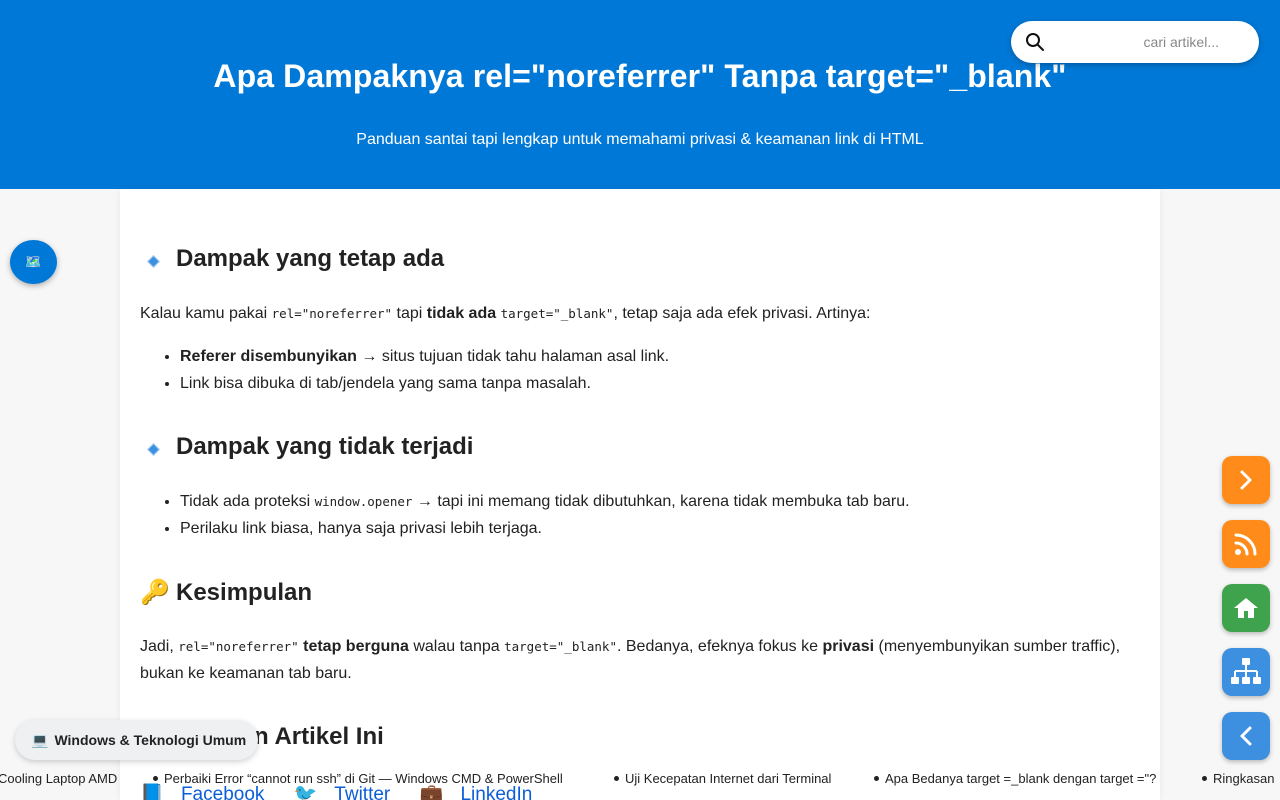  I want to click on sitemap-icon, so click(1246, 671).